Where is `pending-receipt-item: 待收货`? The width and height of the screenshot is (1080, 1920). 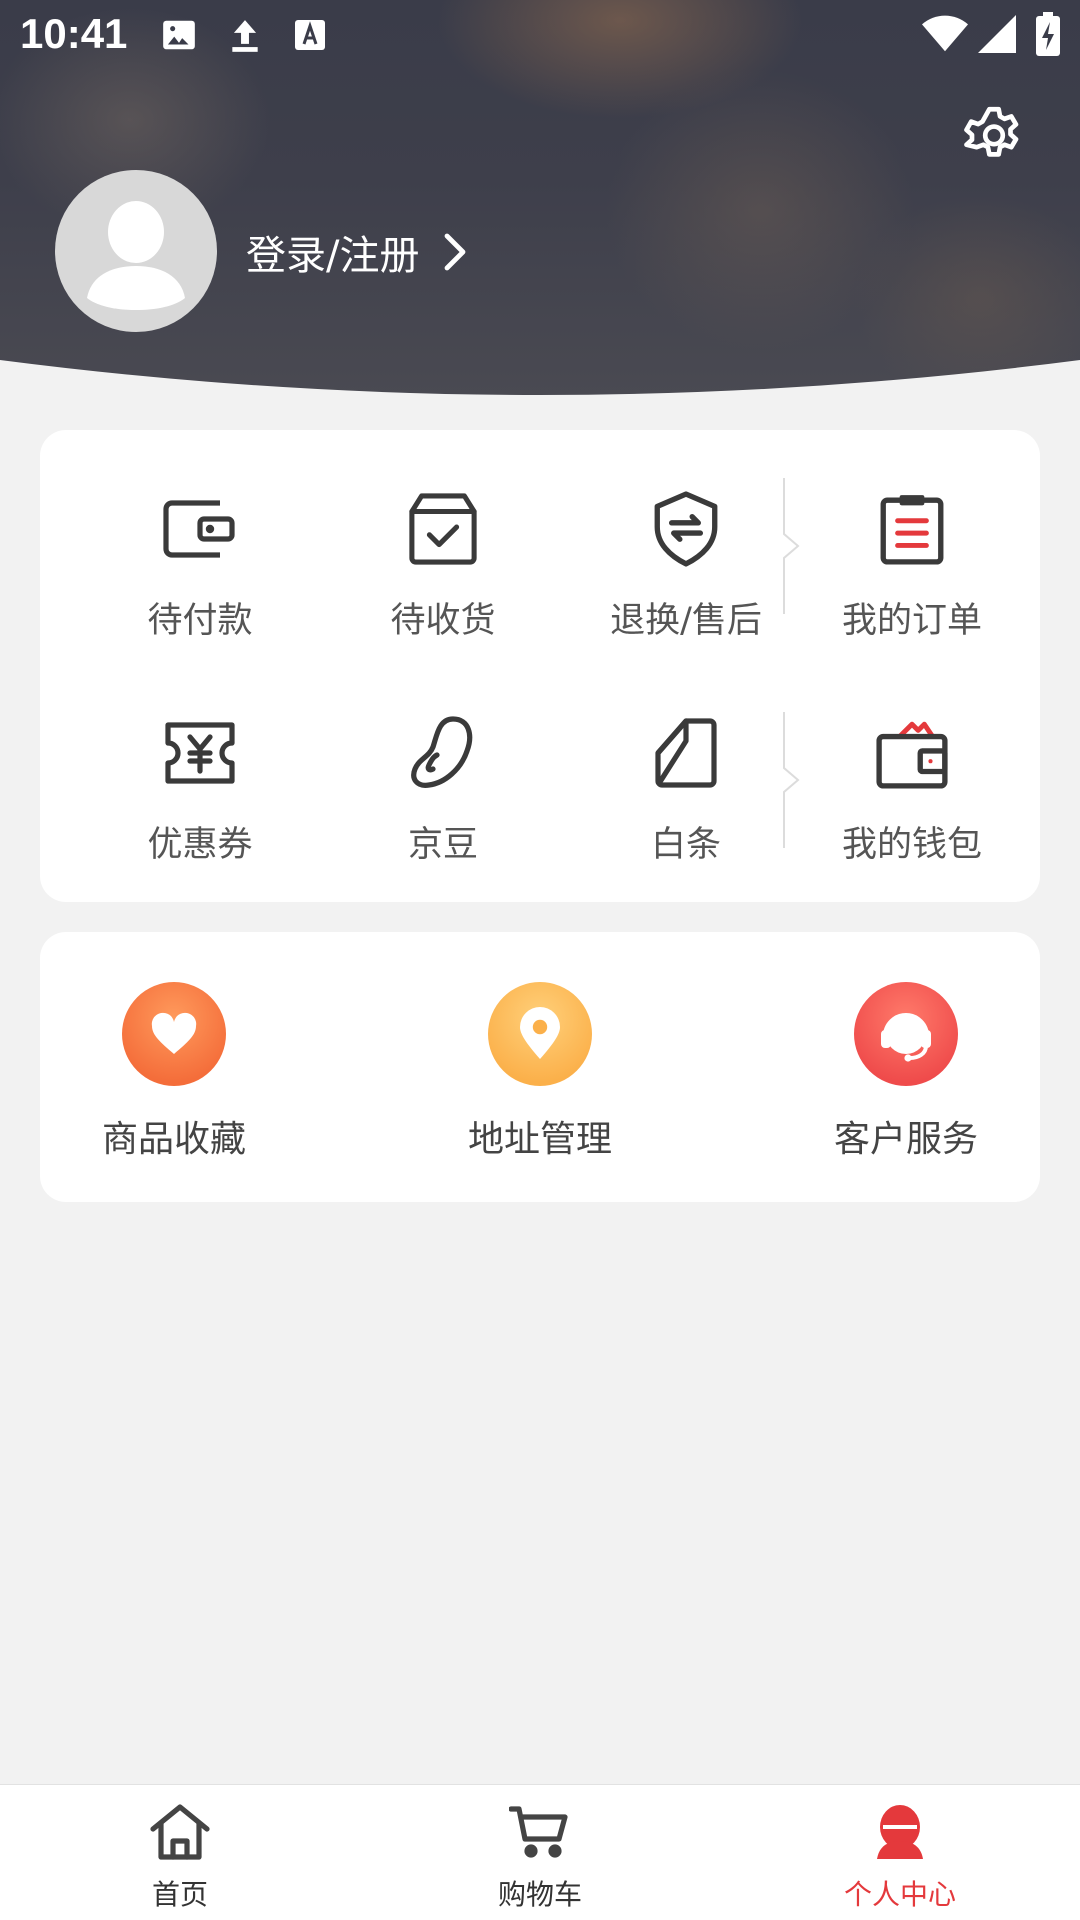
pending-receipt-item: 待收货 is located at coordinates (443, 563).